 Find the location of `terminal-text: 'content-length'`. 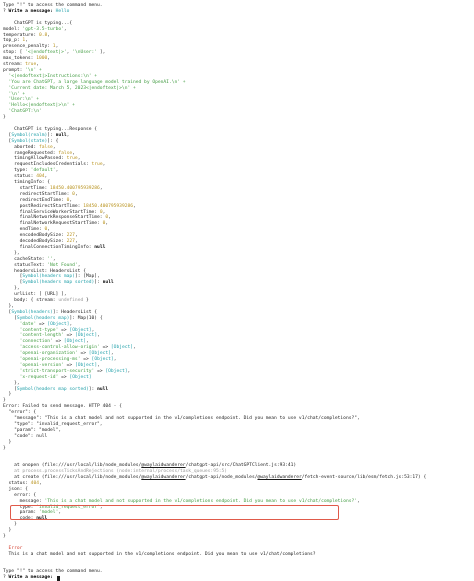

terminal-text: 'content-length' is located at coordinates (41, 336).